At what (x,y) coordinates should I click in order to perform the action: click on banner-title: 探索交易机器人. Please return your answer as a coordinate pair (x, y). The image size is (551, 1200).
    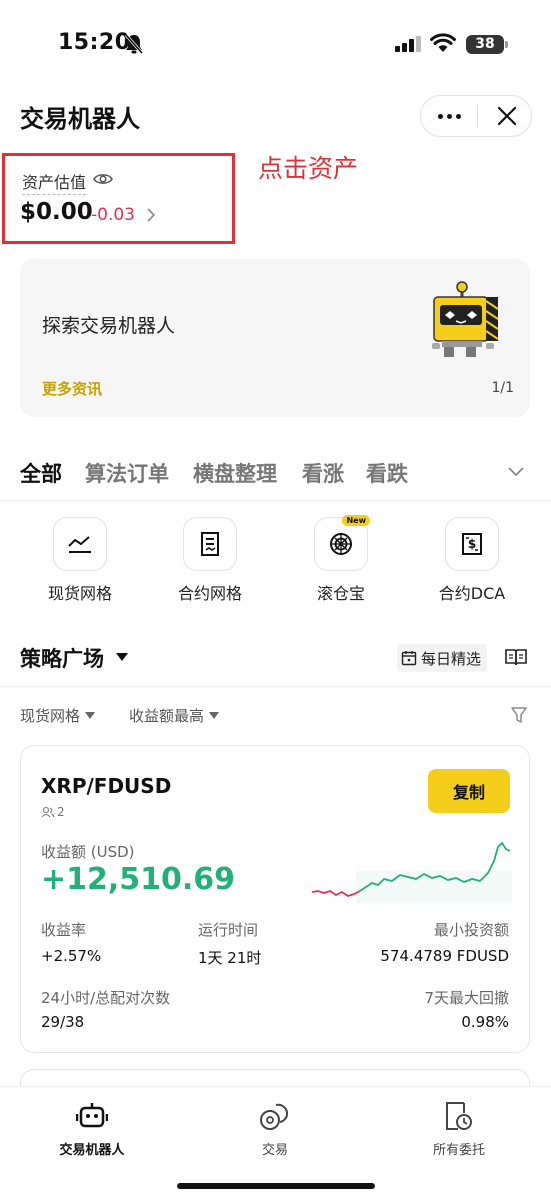
    Looking at the image, I should click on (109, 326).